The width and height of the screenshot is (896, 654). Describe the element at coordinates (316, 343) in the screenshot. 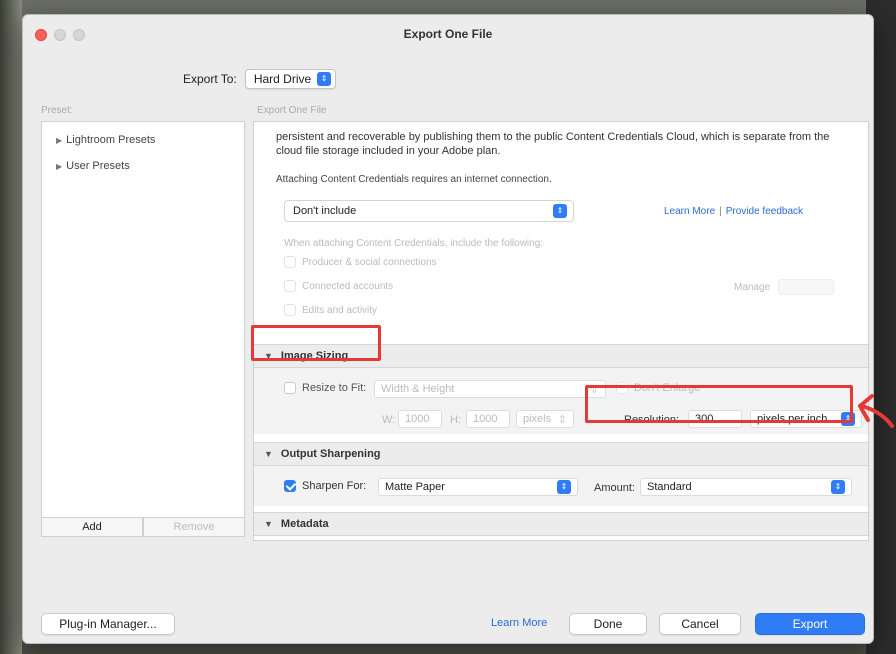

I see `image-sizing-highlight-box` at that location.